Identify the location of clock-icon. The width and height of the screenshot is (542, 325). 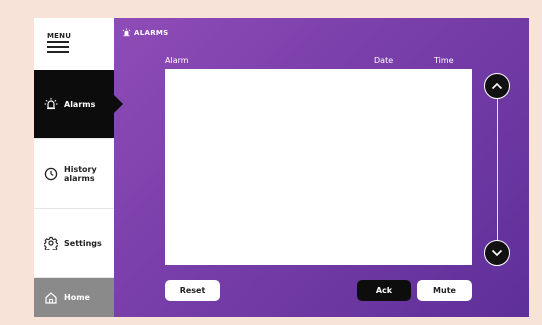
(51, 174).